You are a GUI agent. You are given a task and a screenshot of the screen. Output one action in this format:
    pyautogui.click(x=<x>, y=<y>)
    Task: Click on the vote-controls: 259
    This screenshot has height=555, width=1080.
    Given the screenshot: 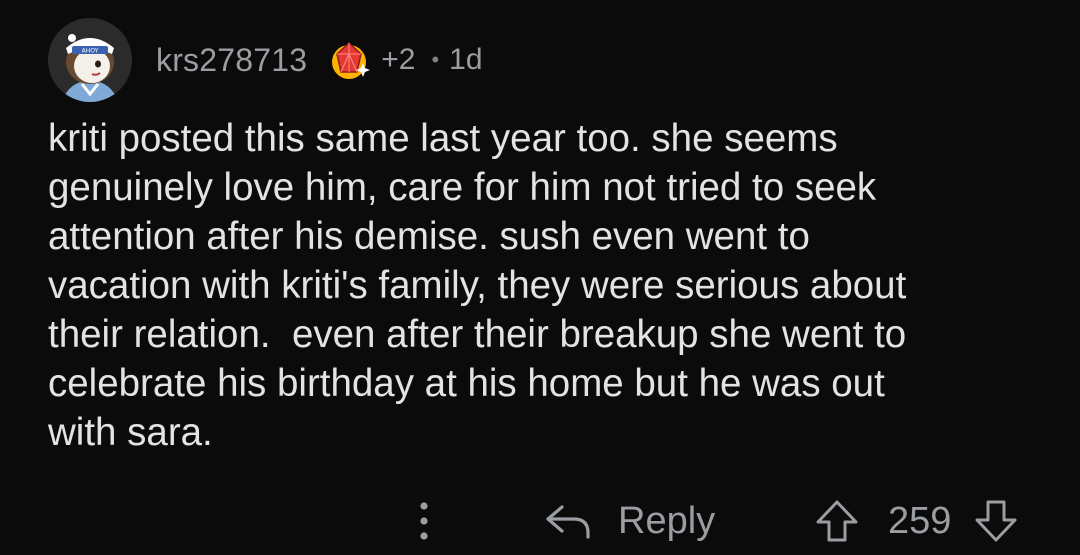 What is the action you would take?
    pyautogui.click(x=916, y=521)
    